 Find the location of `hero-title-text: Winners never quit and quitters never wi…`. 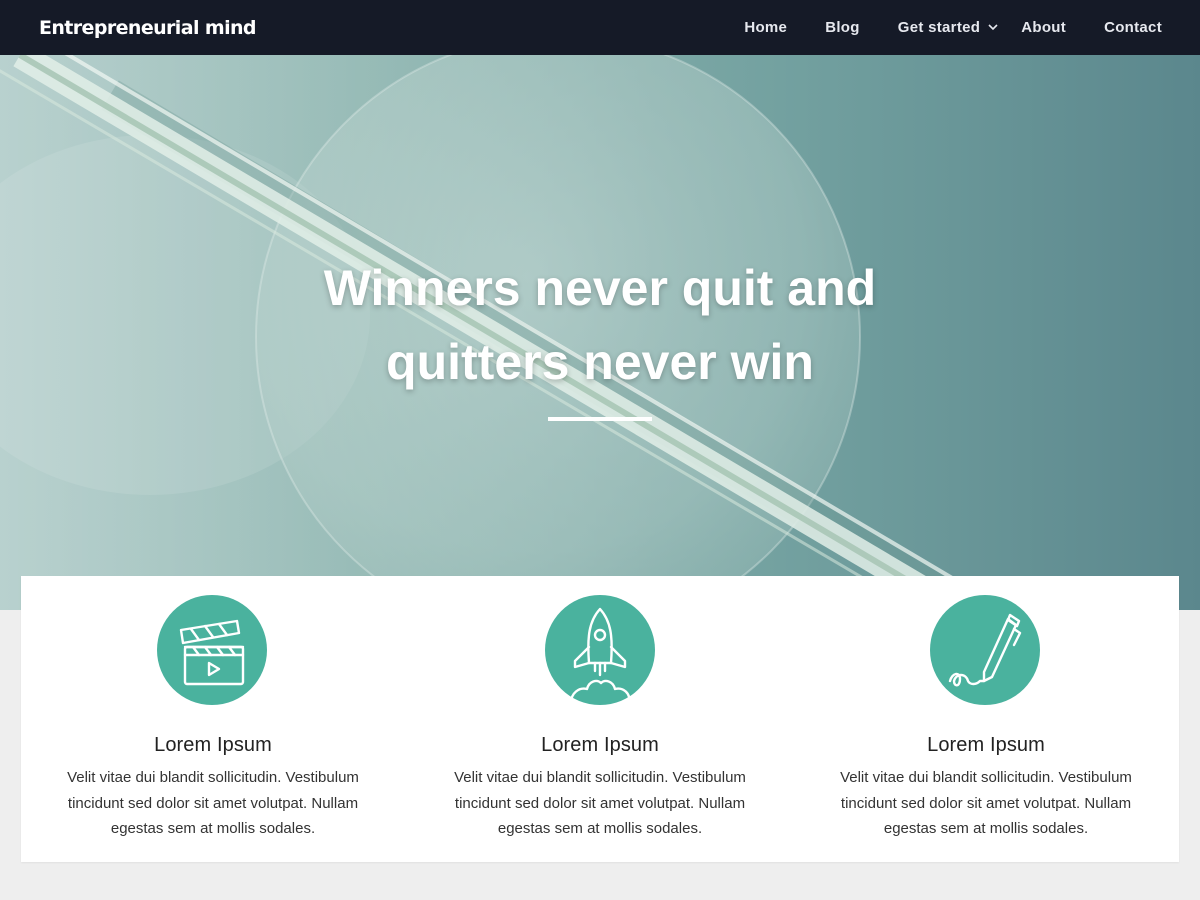

hero-title-text: Winners never quit and quitters never wi… is located at coordinates (600, 325).